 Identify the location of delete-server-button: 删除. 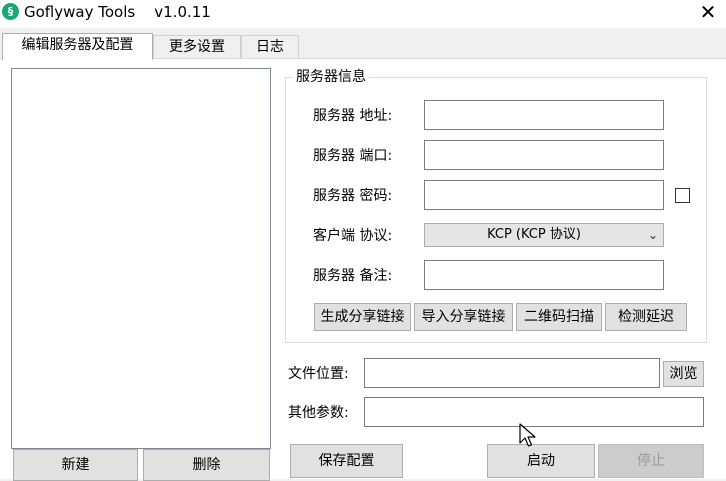
(206, 465).